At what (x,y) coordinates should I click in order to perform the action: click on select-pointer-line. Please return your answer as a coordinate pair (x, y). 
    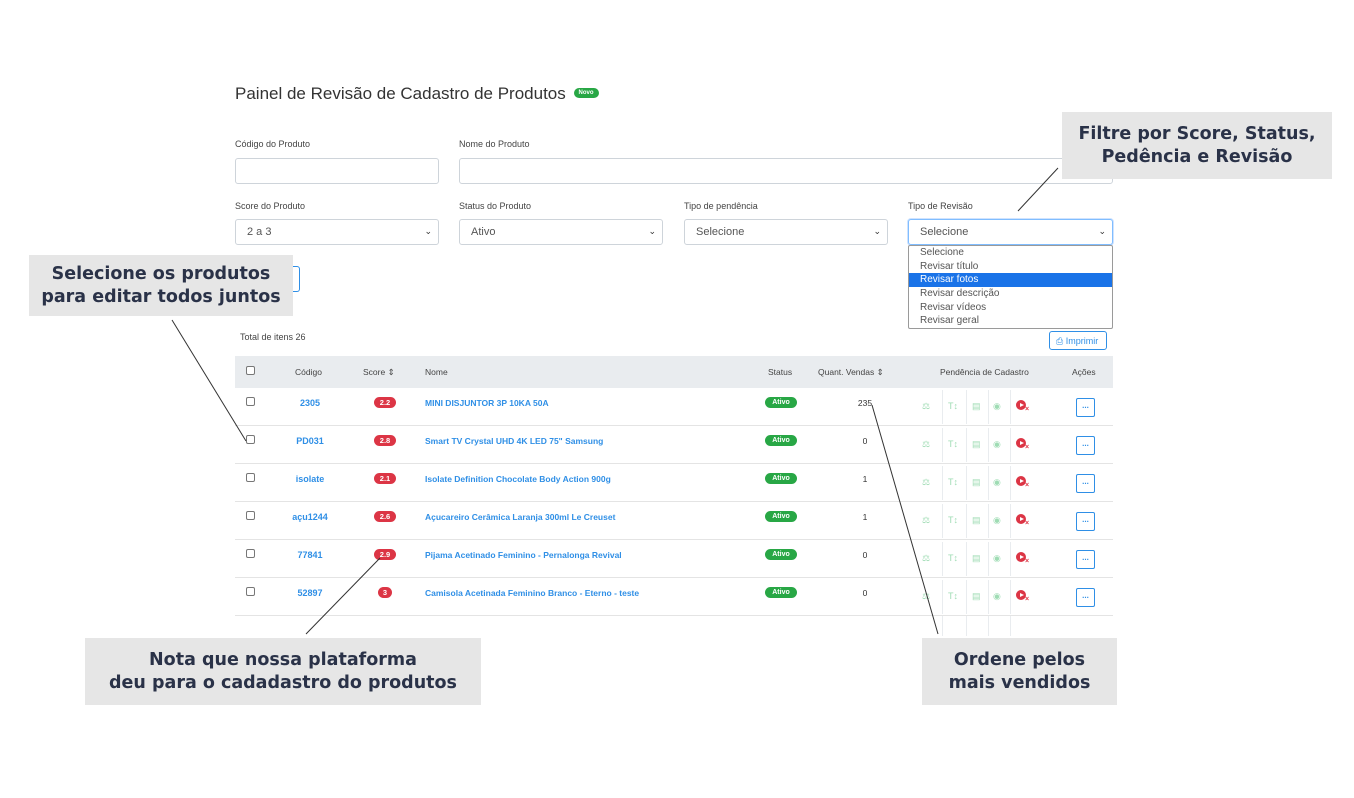
    Looking at the image, I should click on (209, 380).